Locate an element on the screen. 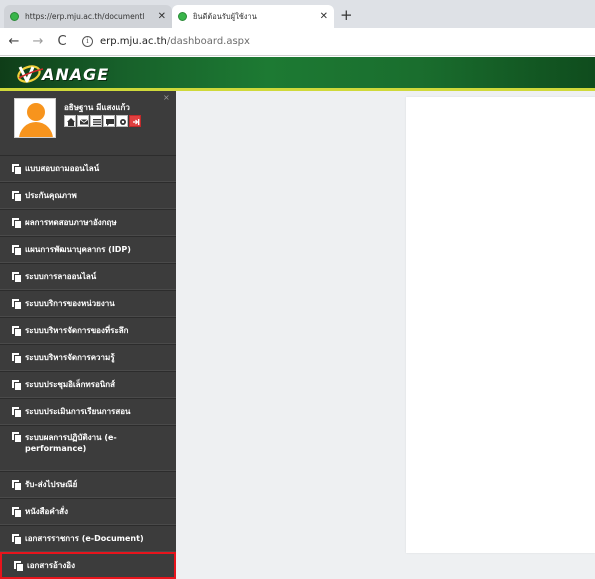  sidebar-item-label: ระบบประเมินการเรียนการสอน is located at coordinates (78, 411).